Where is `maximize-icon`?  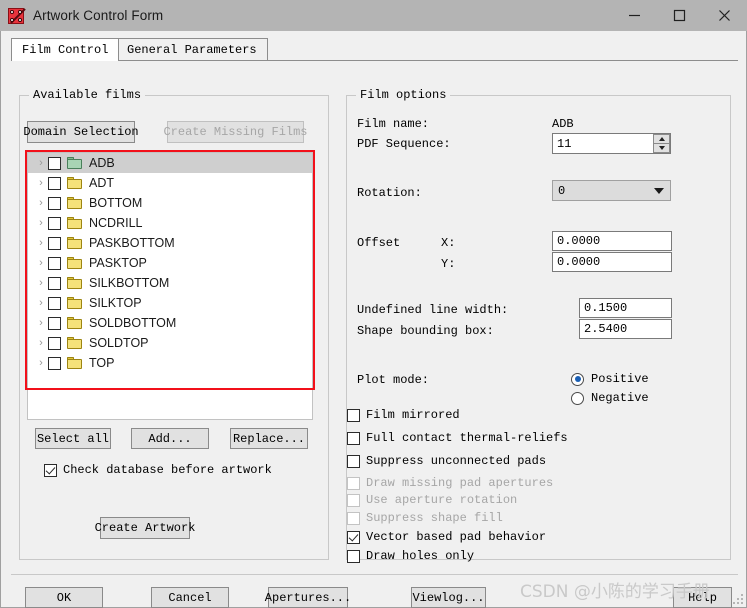
maximize-icon is located at coordinates (679, 15).